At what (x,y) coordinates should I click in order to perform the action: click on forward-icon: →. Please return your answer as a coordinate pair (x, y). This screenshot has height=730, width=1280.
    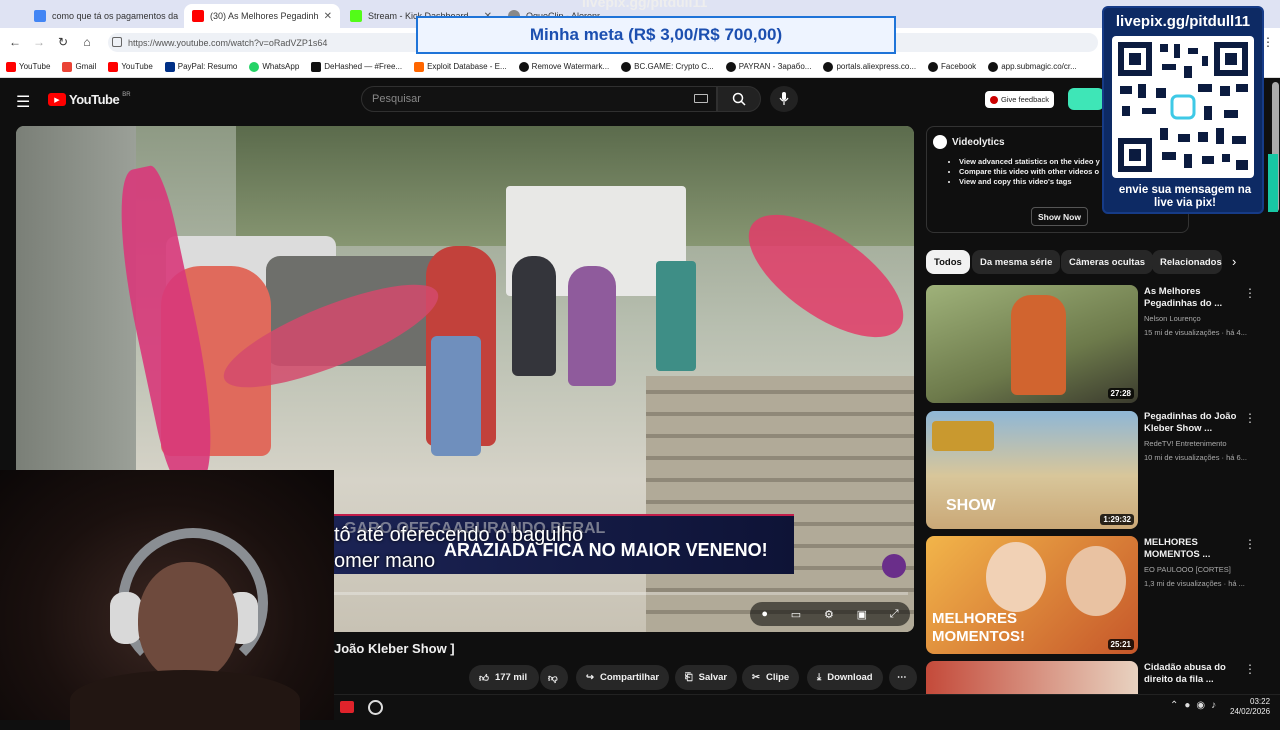
    Looking at the image, I should click on (39, 42).